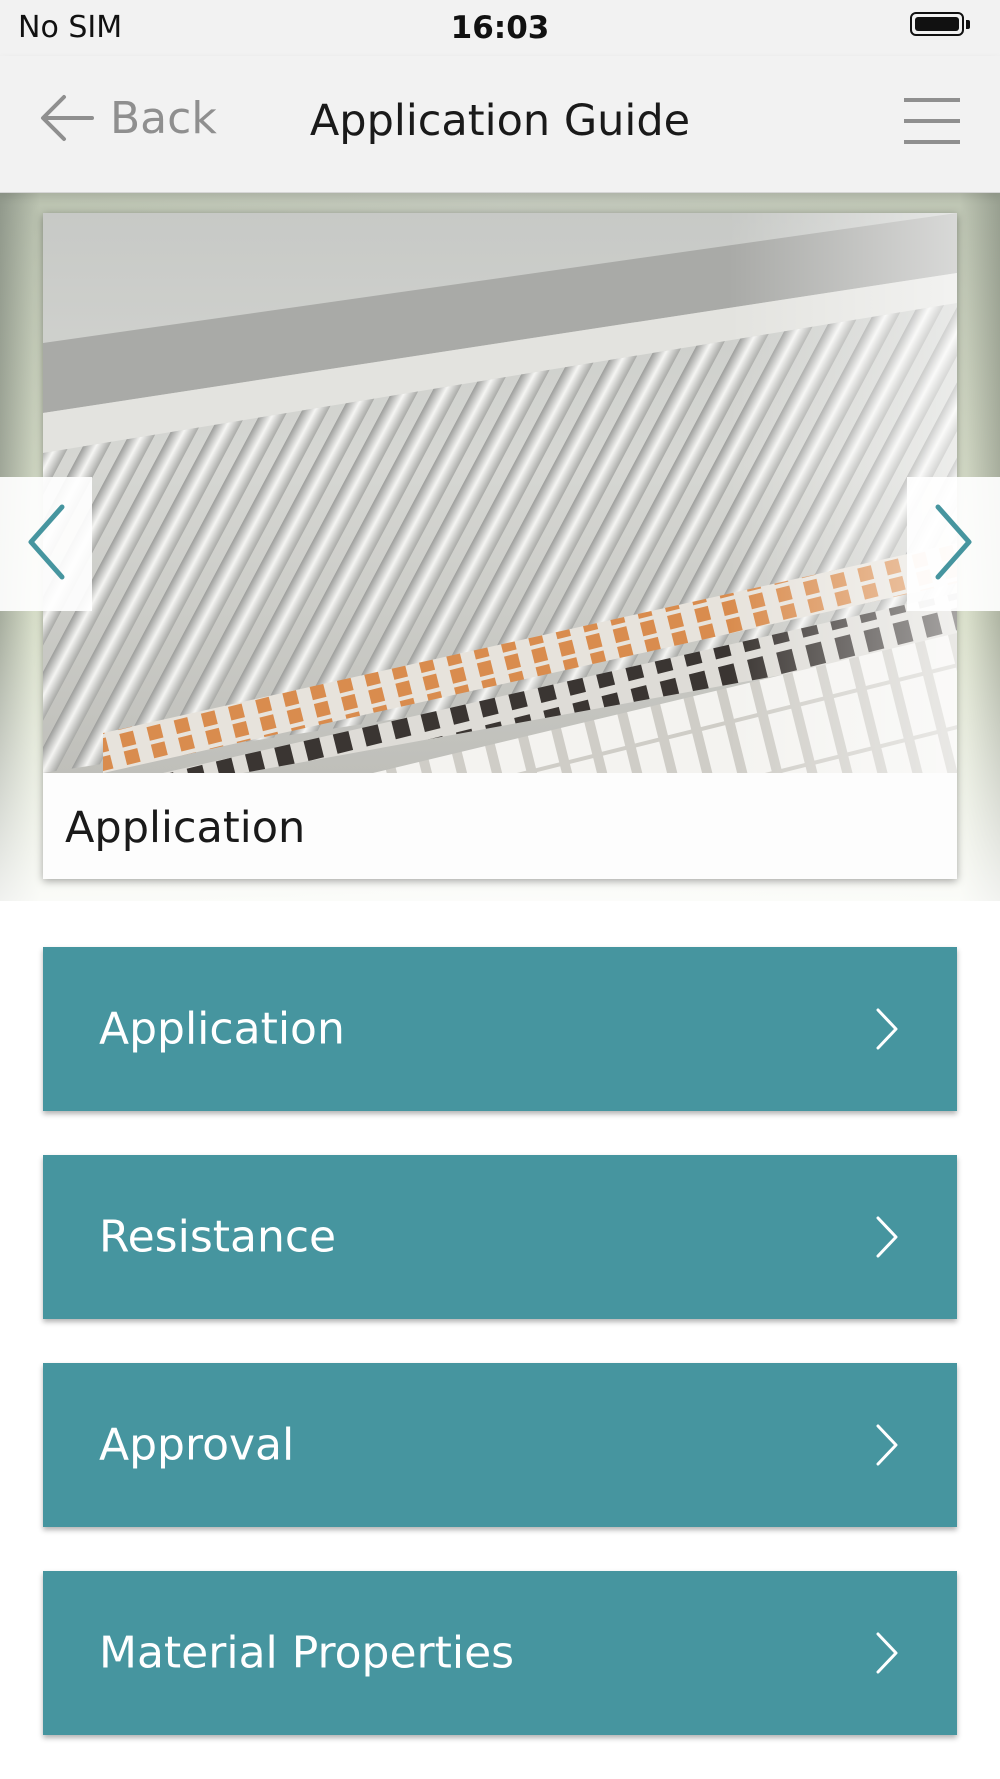 This screenshot has width=1000, height=1779. What do you see at coordinates (932, 121) in the screenshot?
I see `hamburger-menu-icon` at bounding box center [932, 121].